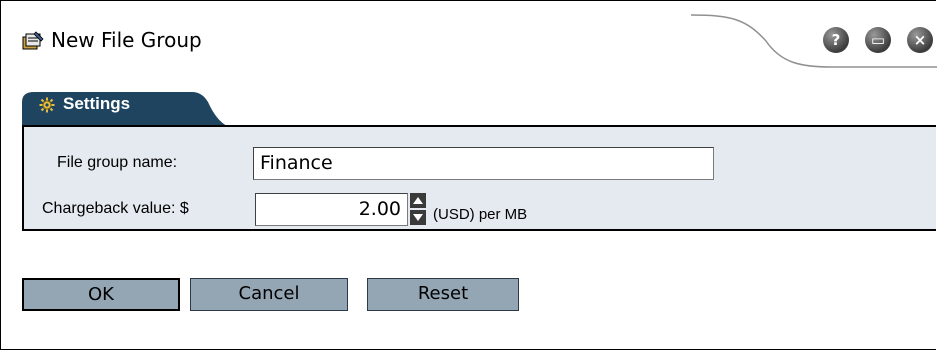 The width and height of the screenshot is (937, 350). What do you see at coordinates (331, 209) in the screenshot?
I see `chargeback-value-input: 2.00` at bounding box center [331, 209].